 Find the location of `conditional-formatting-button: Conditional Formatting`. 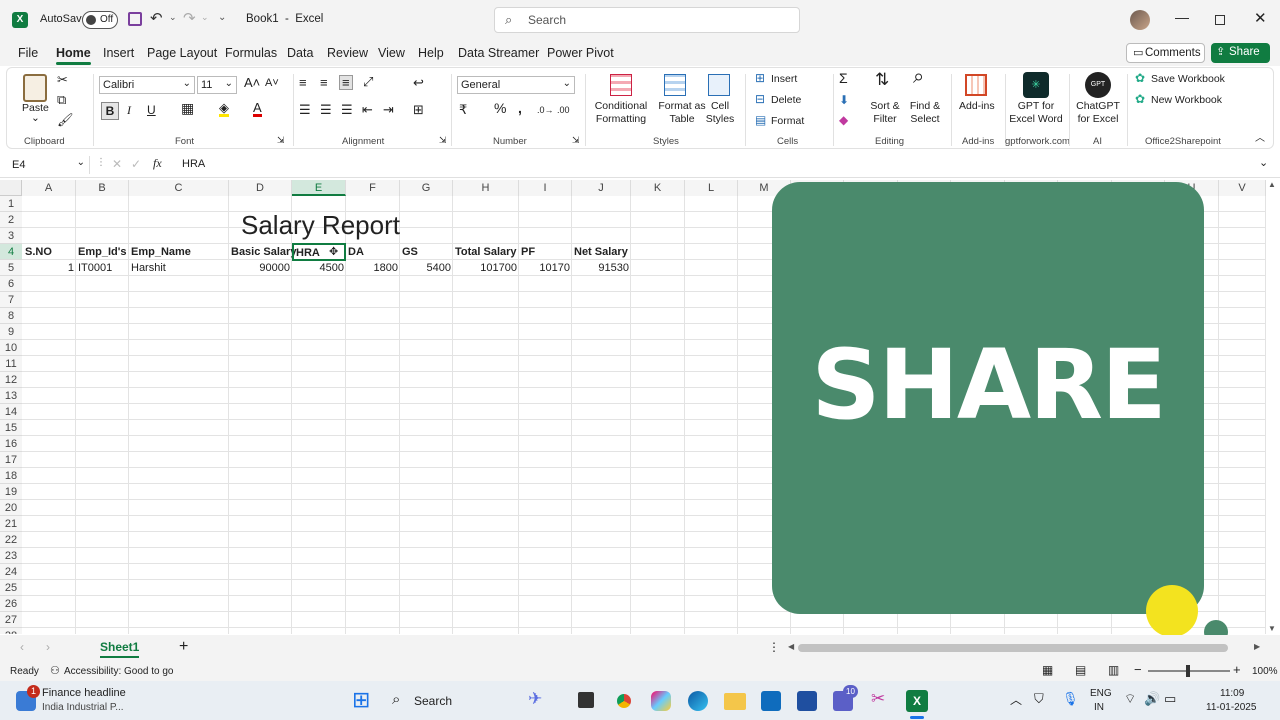

conditional-formatting-button: Conditional Formatting is located at coordinates (621, 113).